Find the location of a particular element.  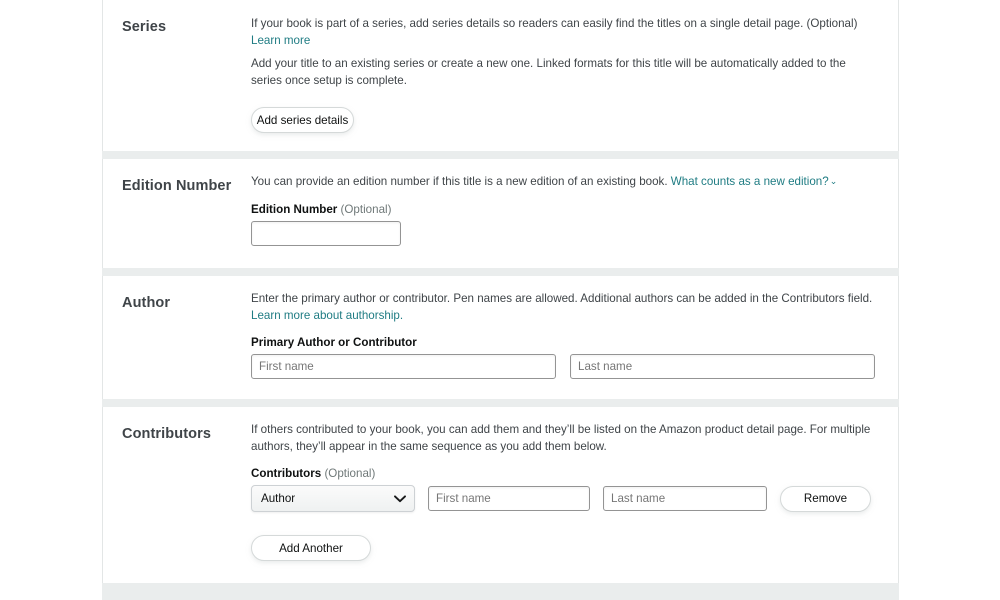

section-title-author: Author is located at coordinates (146, 303).